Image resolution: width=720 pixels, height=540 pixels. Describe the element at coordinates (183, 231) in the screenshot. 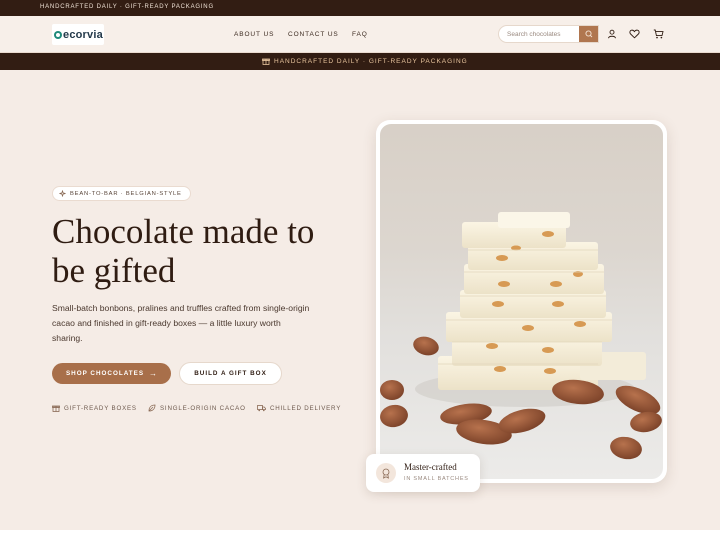

I see `hero-title-line-1: Chocolate made to` at that location.